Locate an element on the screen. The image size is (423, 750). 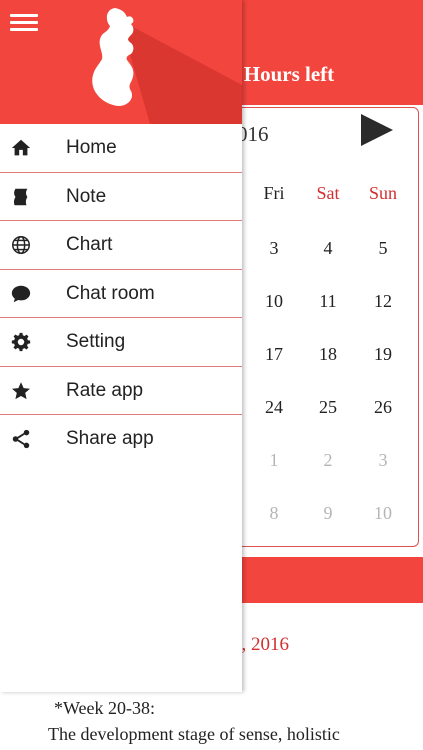
calendar-day: 26 is located at coordinates (383, 407).